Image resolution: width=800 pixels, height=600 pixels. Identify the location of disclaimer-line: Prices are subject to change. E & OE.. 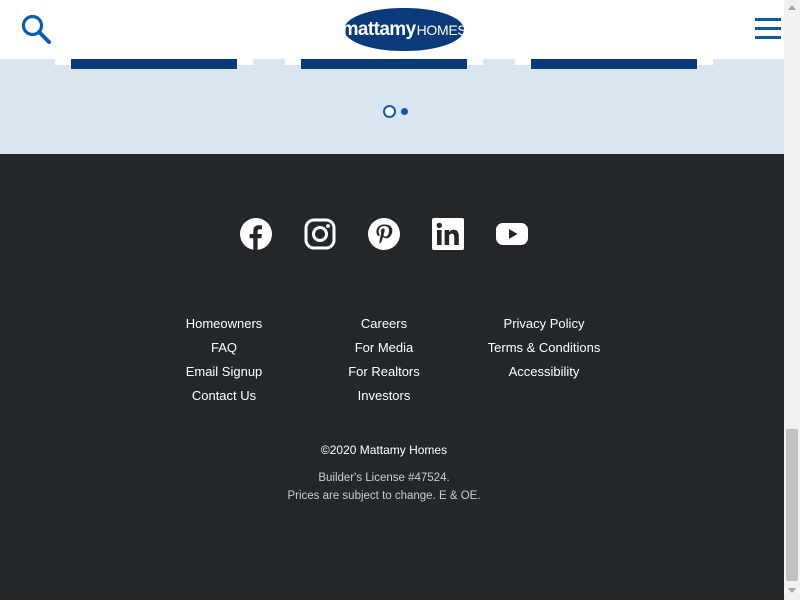
(384, 496).